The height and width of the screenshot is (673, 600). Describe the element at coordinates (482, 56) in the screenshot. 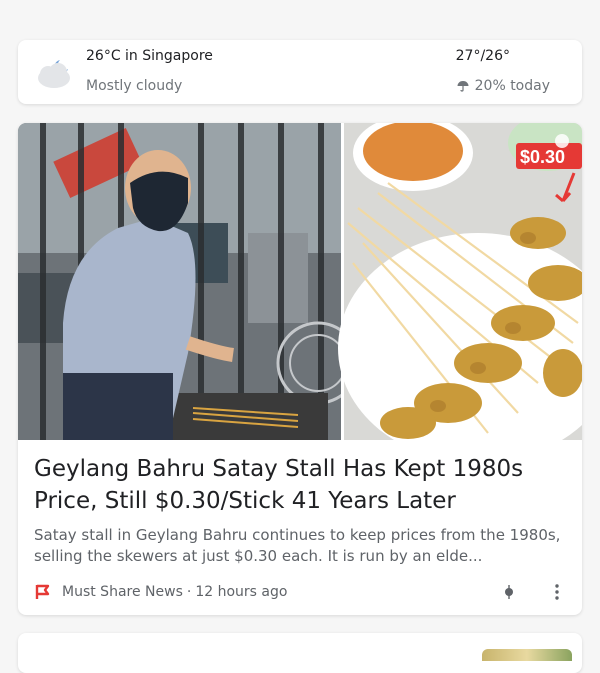

I see `weather-high-low: 27°/26°` at that location.